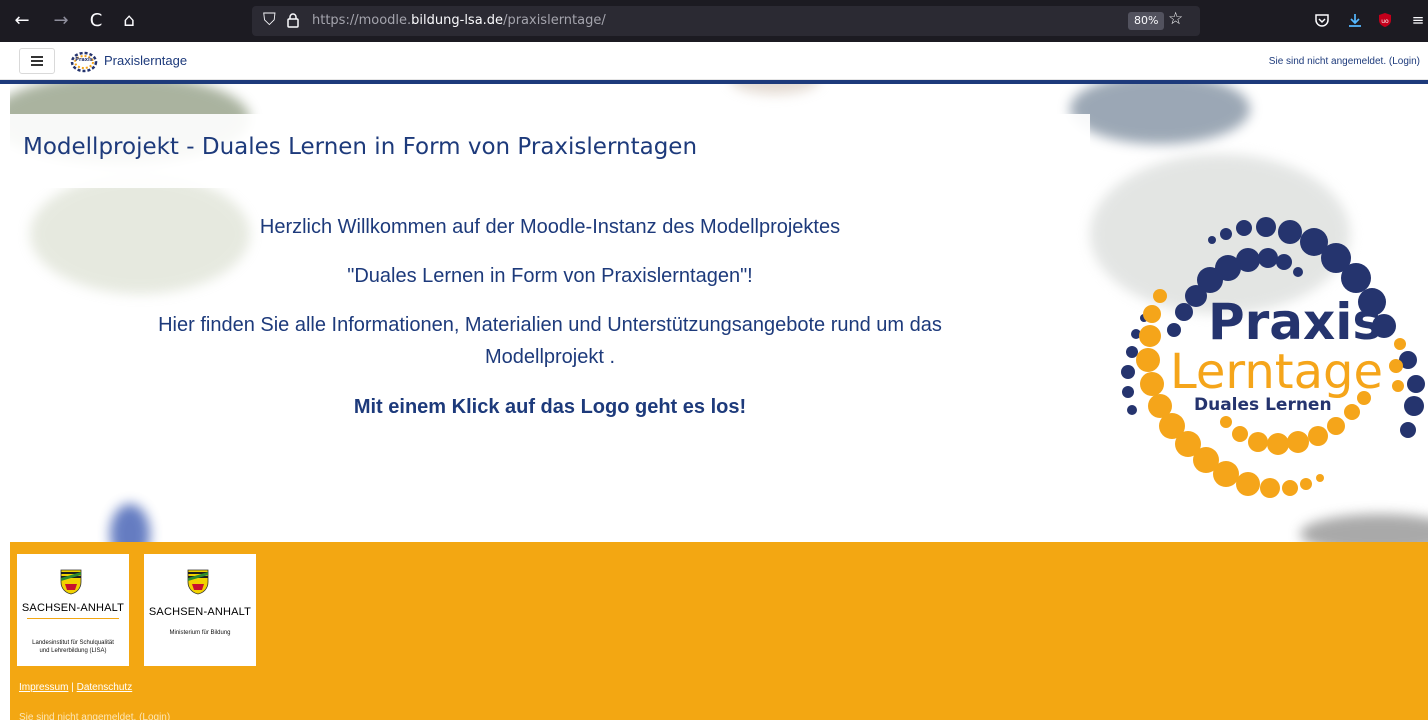 This screenshot has height=720, width=1428. Describe the element at coordinates (200, 633) in the screenshot. I see `sponsor-2-org-line-1: Ministerium für Bildung` at that location.